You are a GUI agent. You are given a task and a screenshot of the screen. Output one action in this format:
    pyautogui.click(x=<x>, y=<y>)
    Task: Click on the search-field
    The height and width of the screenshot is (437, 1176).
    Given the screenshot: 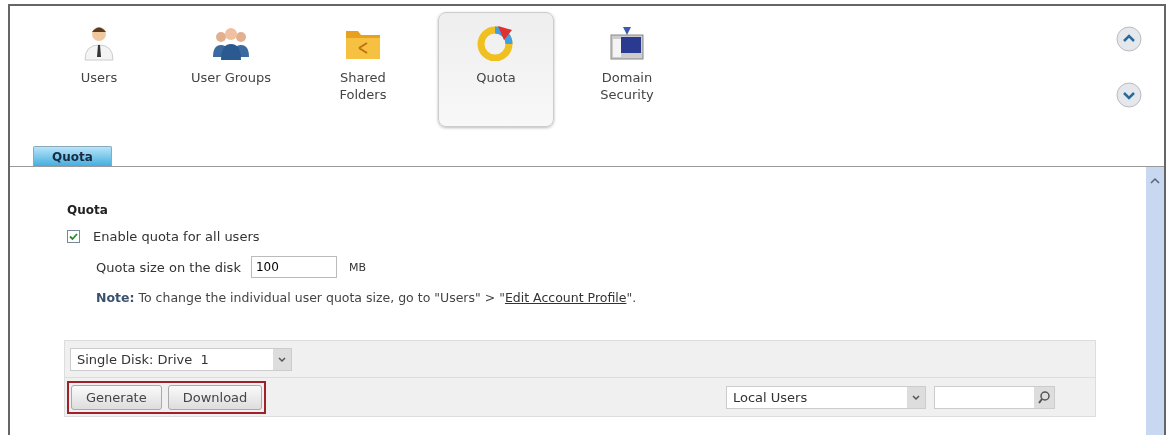 What is the action you would take?
    pyautogui.click(x=994, y=397)
    